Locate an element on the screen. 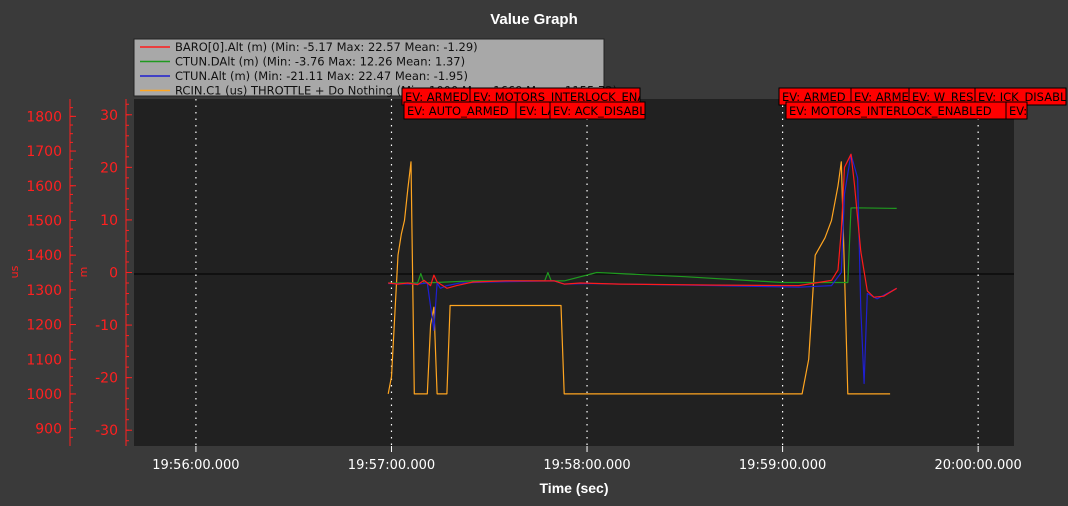 Image resolution: width=1068 pixels, height=506 pixels. us-tick-label: 1000 is located at coordinates (44, 395).